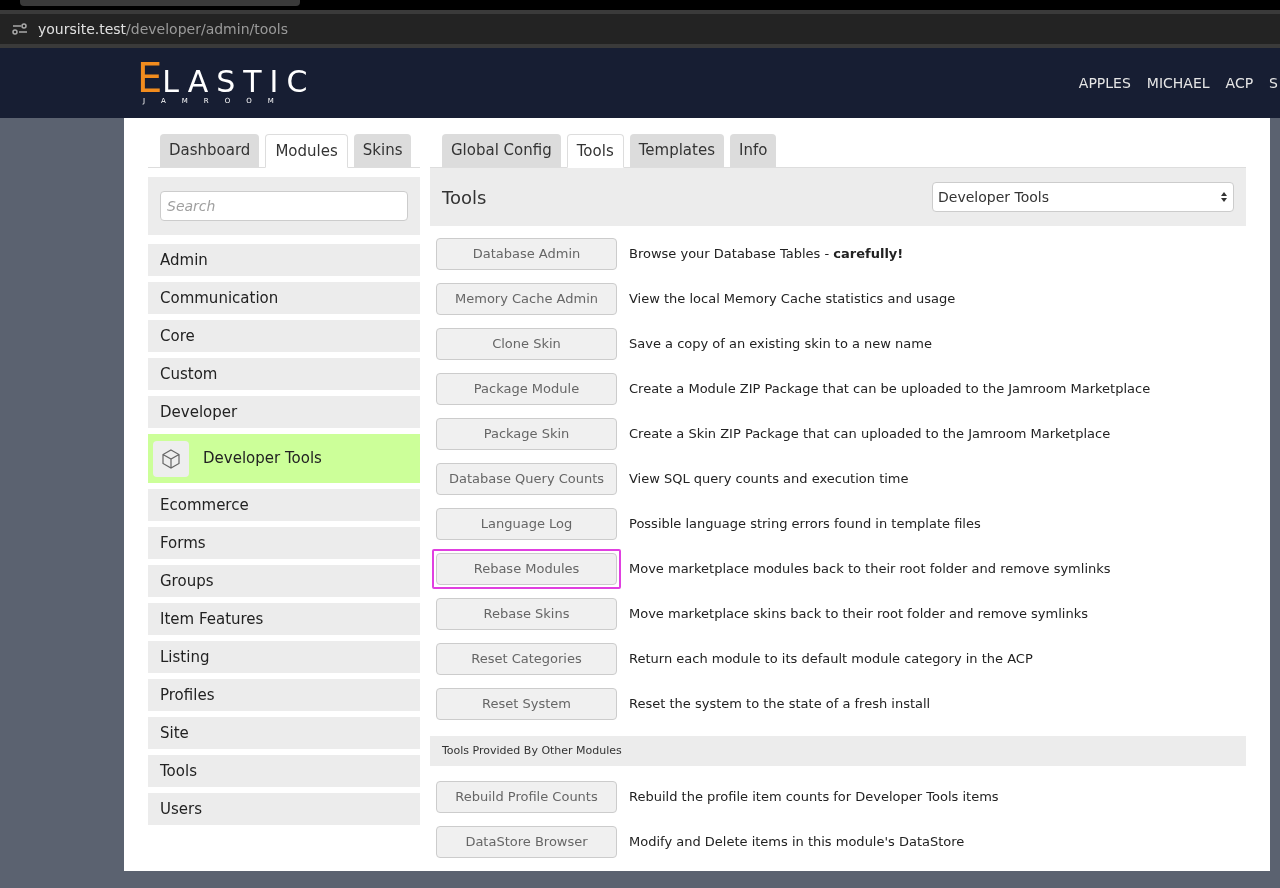 The image size is (1280, 888). I want to click on sidebar-item: Listing, so click(284, 657).